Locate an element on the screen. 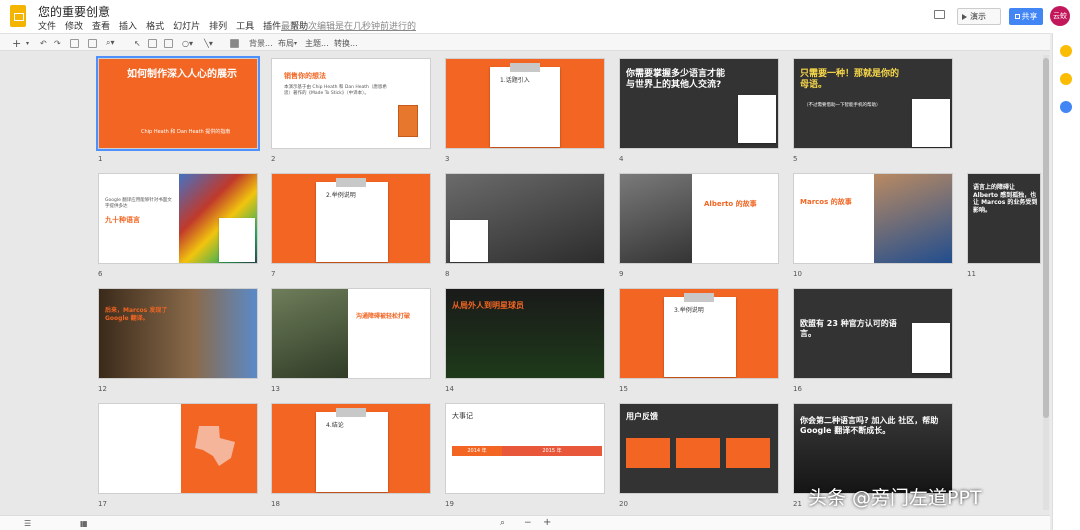 Image resolution: width=1080 pixels, height=530 pixels. grid-view-icon: ▦ is located at coordinates (84, 523).